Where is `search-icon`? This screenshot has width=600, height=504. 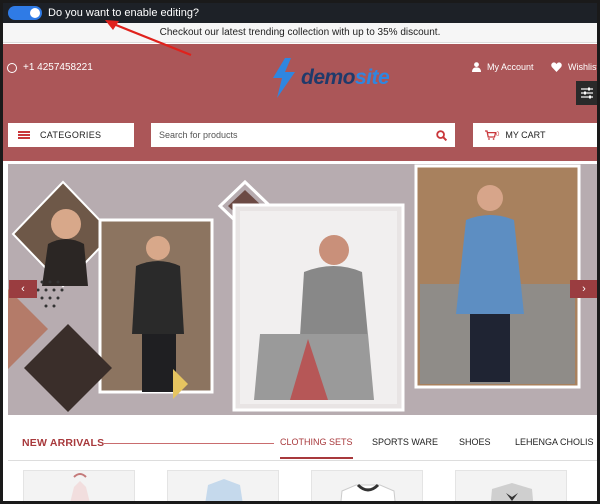 search-icon is located at coordinates (441, 135).